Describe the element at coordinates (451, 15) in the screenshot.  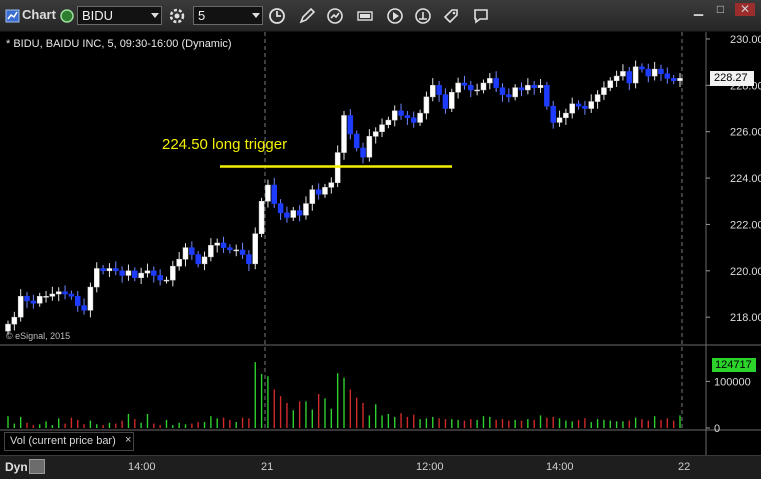
I see `tag-icon` at that location.